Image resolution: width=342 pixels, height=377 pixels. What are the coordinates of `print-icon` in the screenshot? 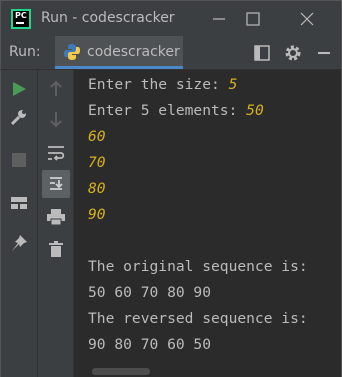 It's located at (56, 219).